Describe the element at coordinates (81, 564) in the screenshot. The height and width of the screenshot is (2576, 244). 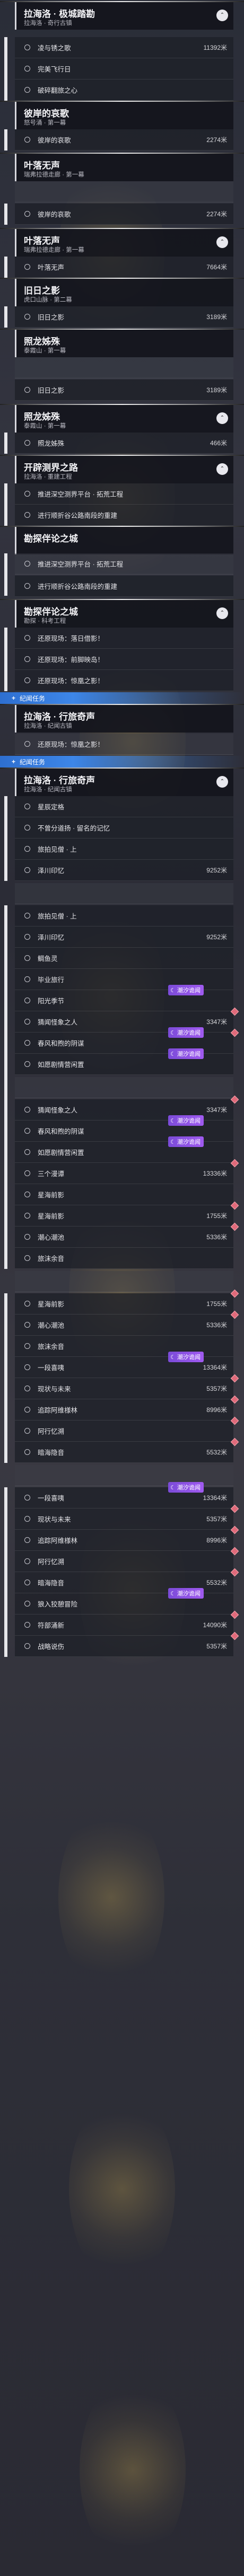
I see `quest-item-label: 推进深空测界平台 · 拓荒工程` at that location.